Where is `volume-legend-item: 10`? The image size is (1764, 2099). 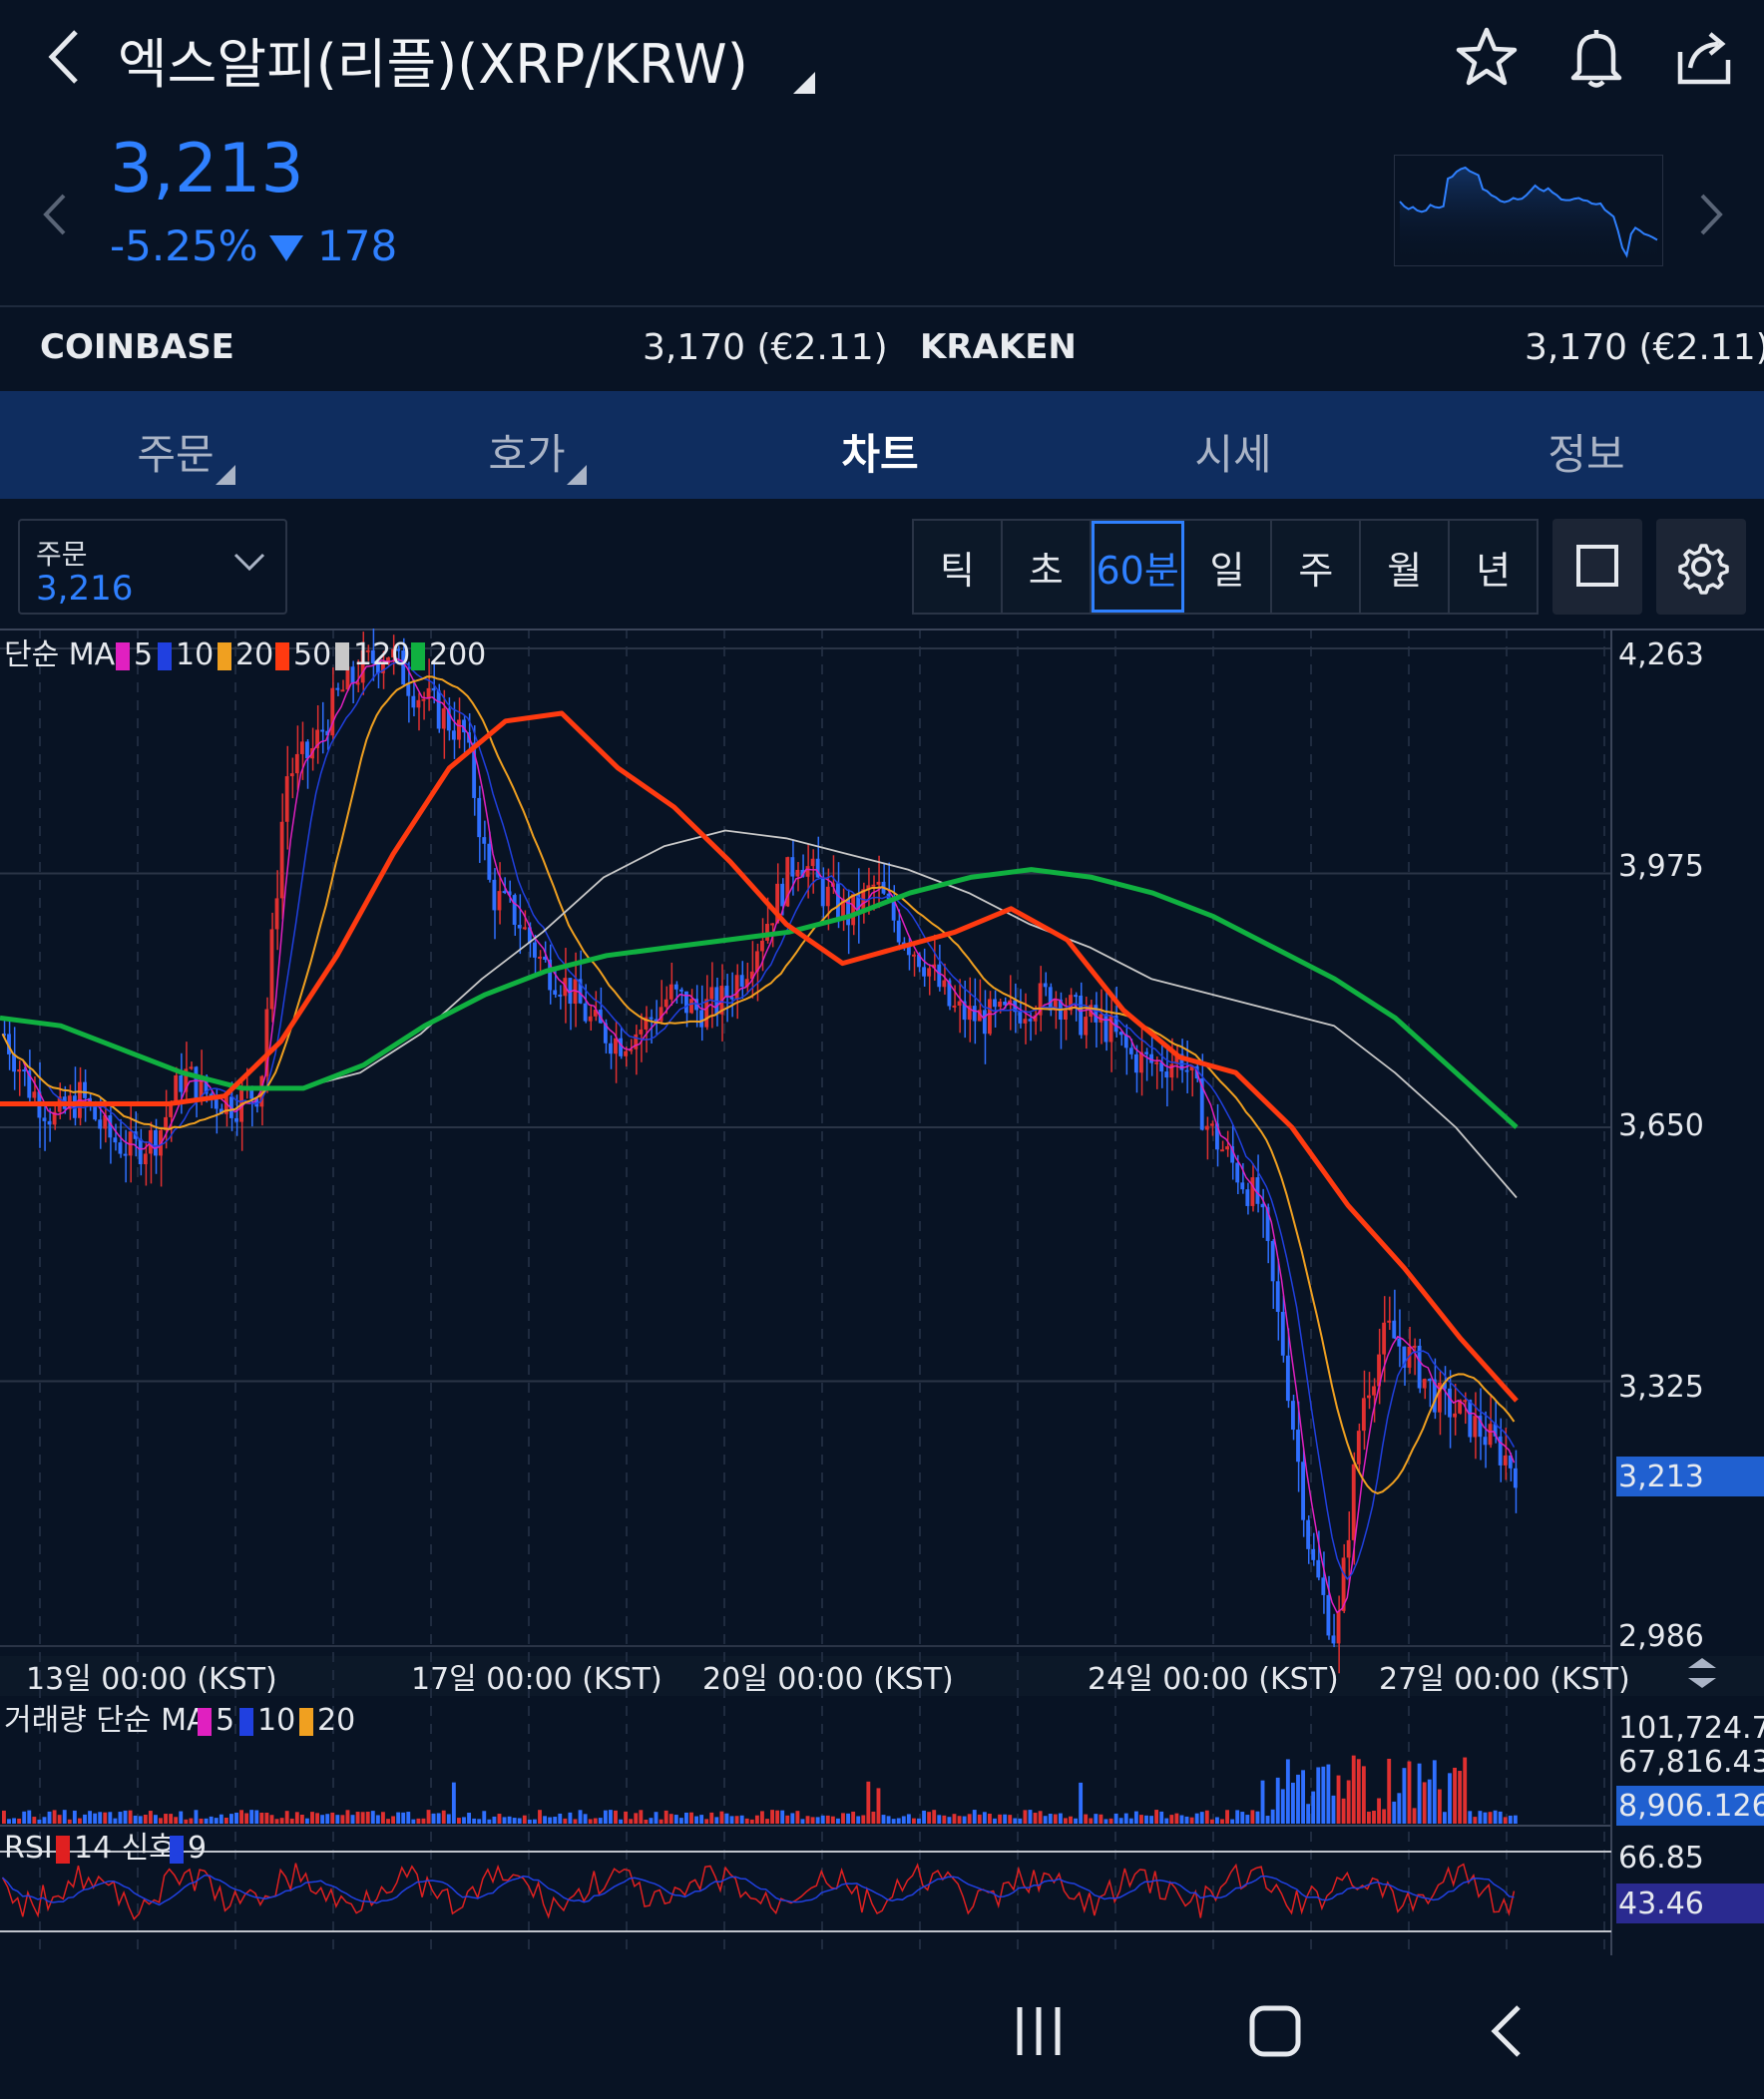 volume-legend-item: 10 is located at coordinates (276, 1720).